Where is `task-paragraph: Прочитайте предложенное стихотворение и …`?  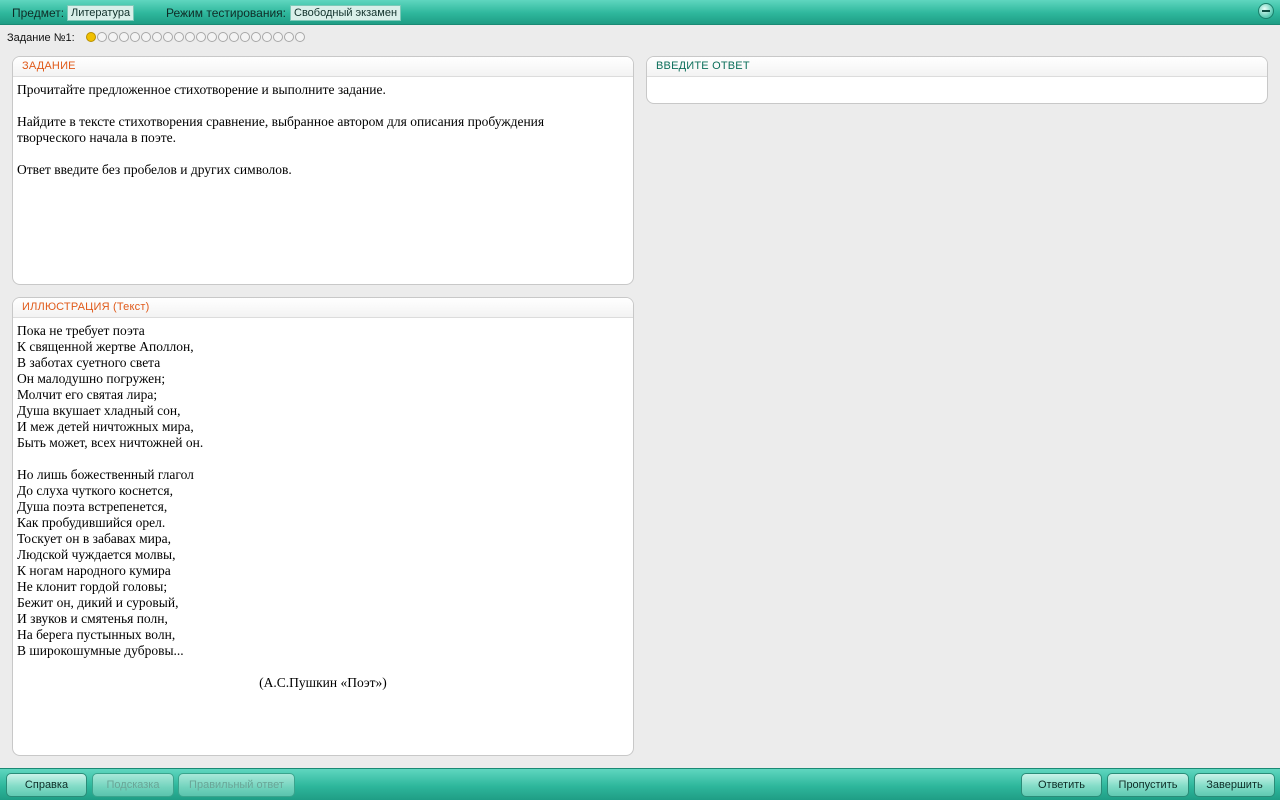
task-paragraph: Прочитайте предложенное стихотворение и … is located at coordinates (201, 89).